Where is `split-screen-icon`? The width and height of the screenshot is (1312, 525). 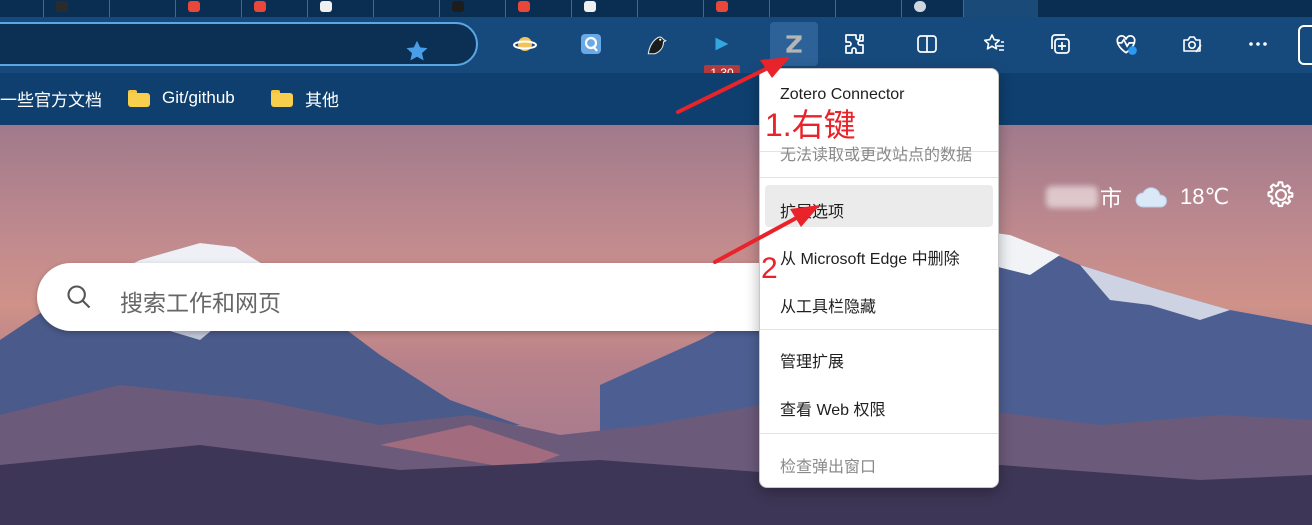
split-screen-icon is located at coordinates (927, 44).